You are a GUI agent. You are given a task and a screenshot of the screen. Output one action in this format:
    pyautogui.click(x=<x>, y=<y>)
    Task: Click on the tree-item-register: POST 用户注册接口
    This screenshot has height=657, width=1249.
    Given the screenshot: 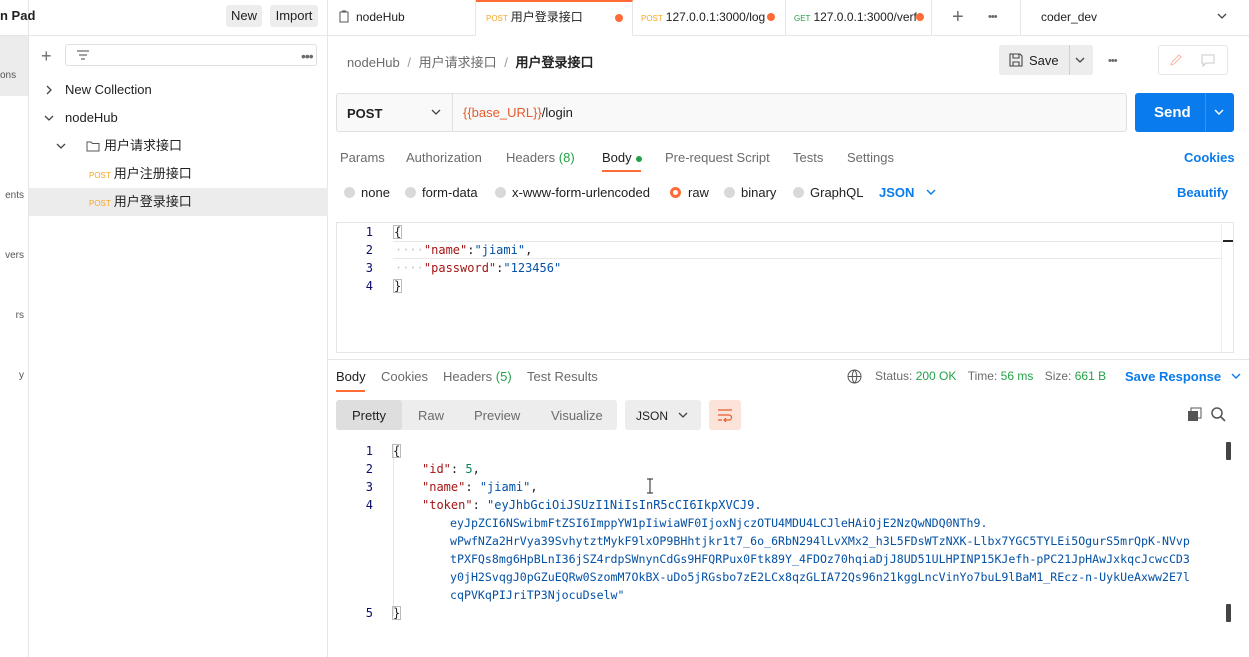 What is the action you would take?
    pyautogui.click(x=178, y=174)
    